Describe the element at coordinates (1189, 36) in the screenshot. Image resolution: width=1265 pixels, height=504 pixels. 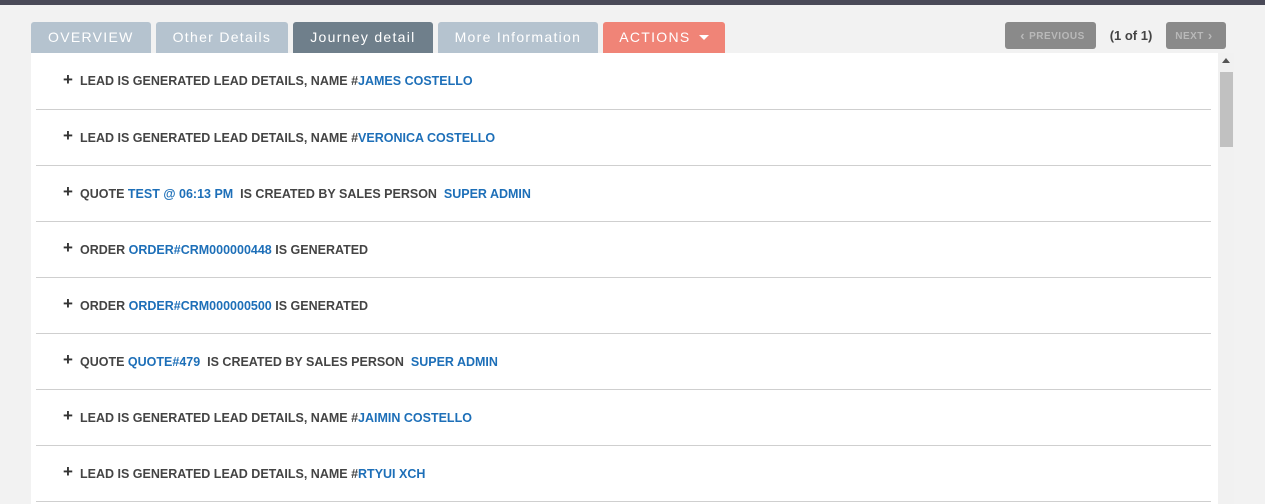
I see `next-label: NEXT` at that location.